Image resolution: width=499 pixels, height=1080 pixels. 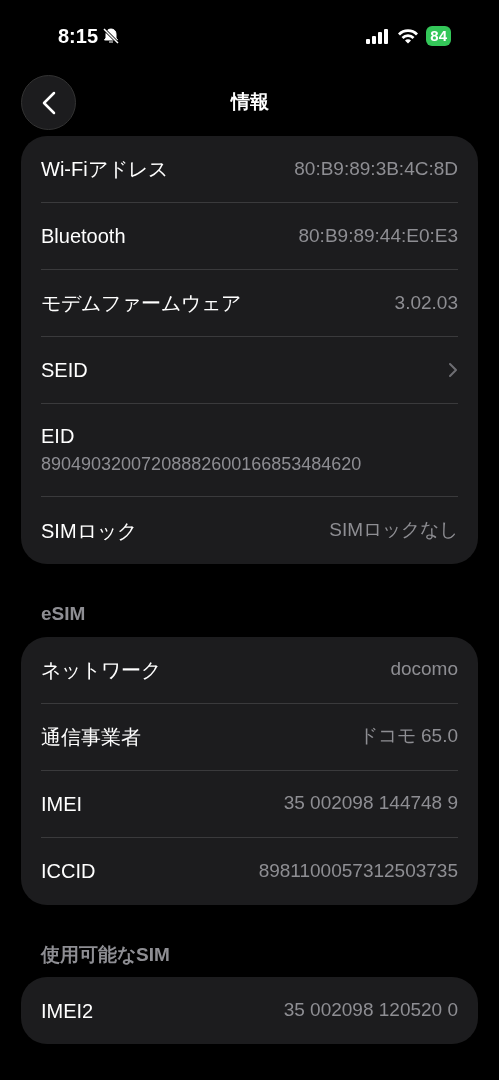 I want to click on row-value: 80:B9:89:44:E0:E3, so click(x=378, y=235).